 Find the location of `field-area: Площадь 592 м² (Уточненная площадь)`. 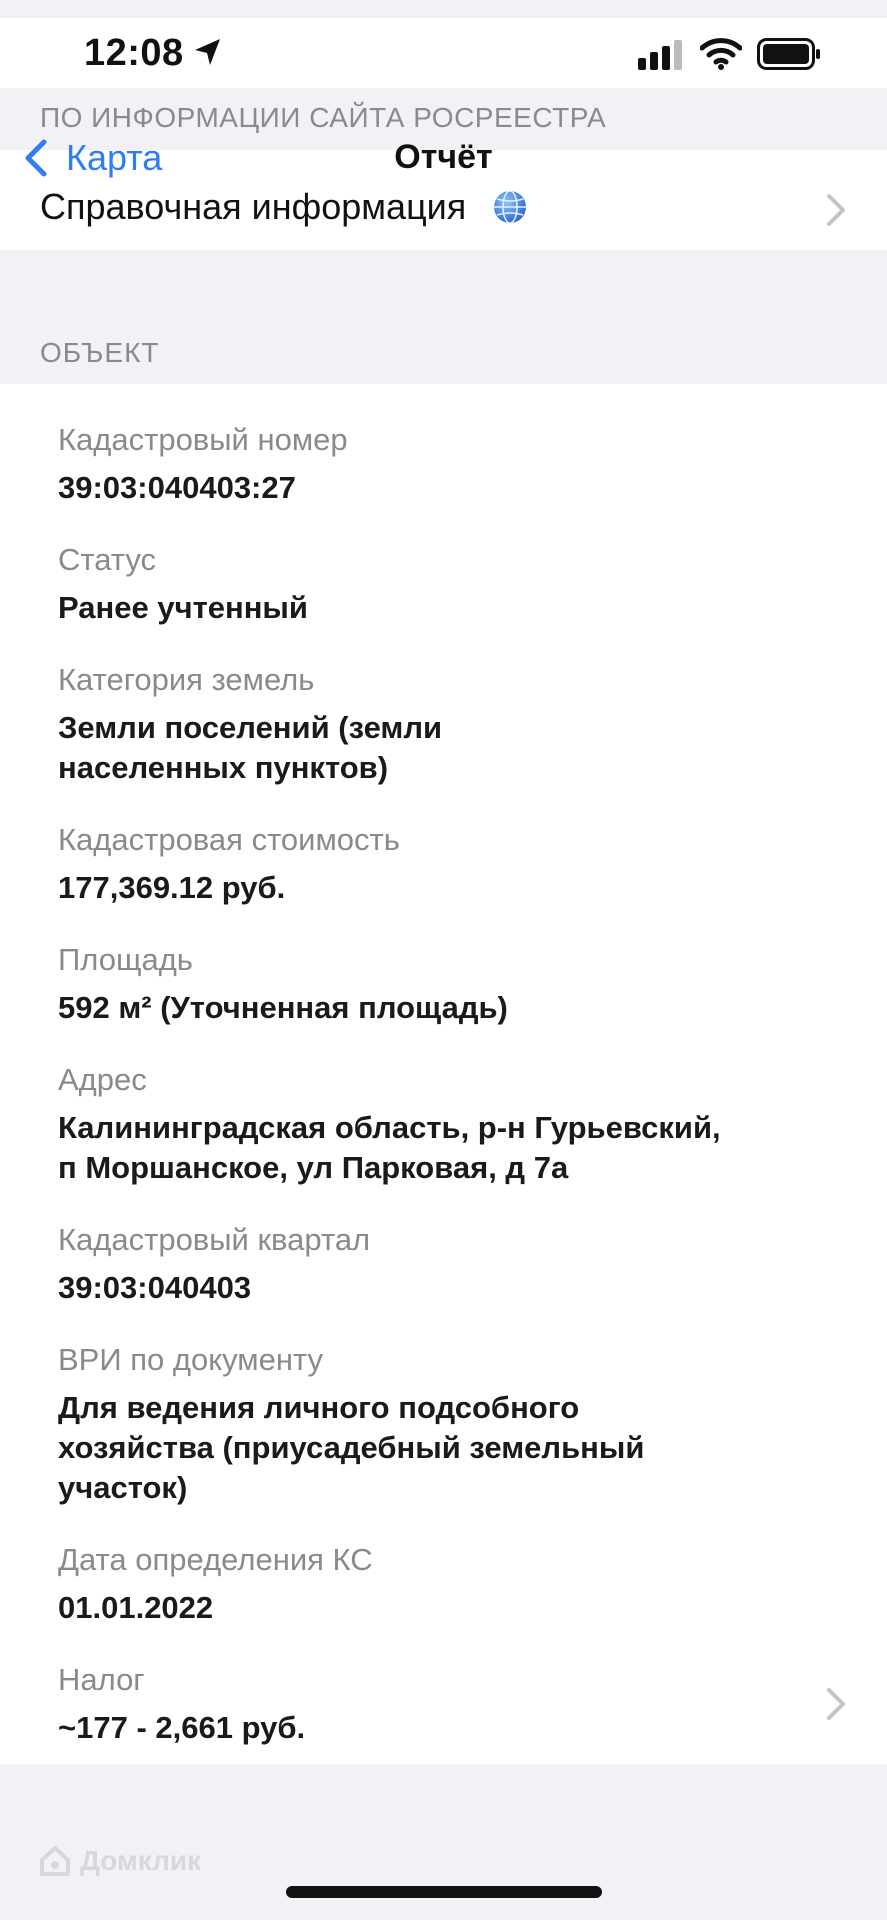

field-area: Площадь 592 м² (Уточненная площадь) is located at coordinates (448, 984).